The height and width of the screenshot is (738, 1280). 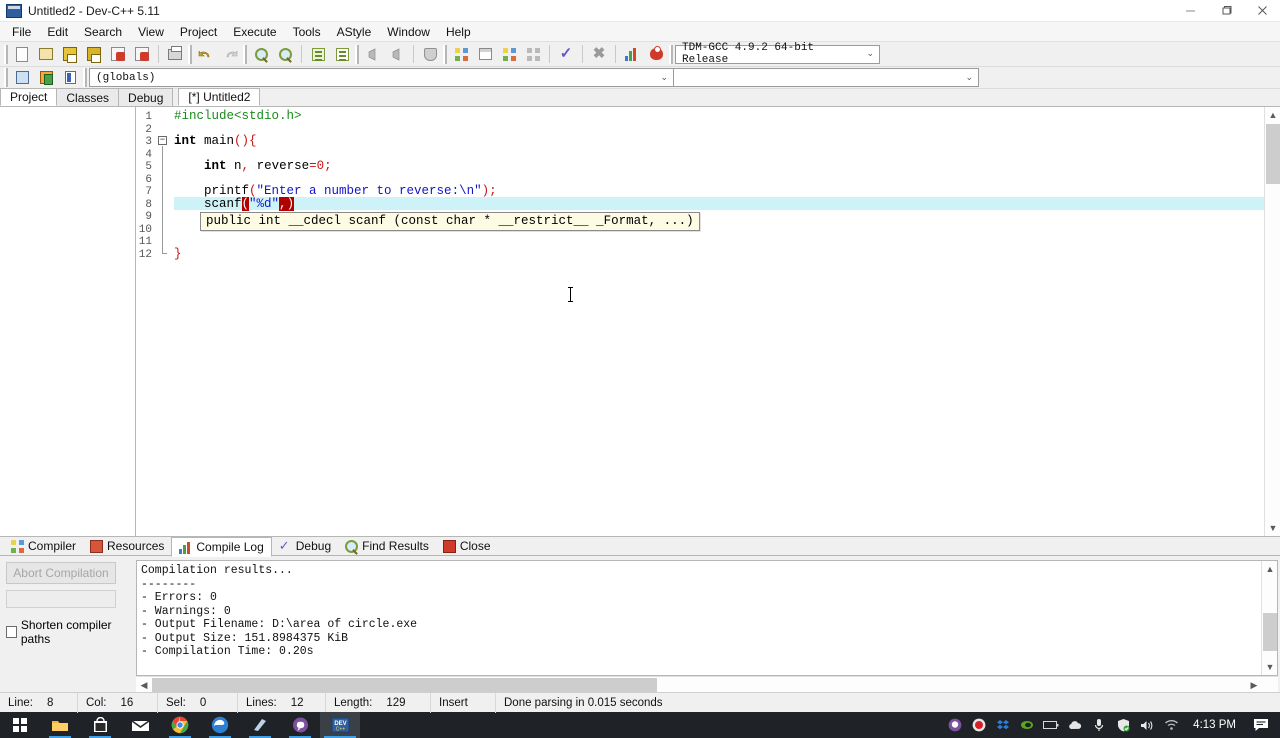 I want to click on editor-scroll-thumb, so click(x=1273, y=154).